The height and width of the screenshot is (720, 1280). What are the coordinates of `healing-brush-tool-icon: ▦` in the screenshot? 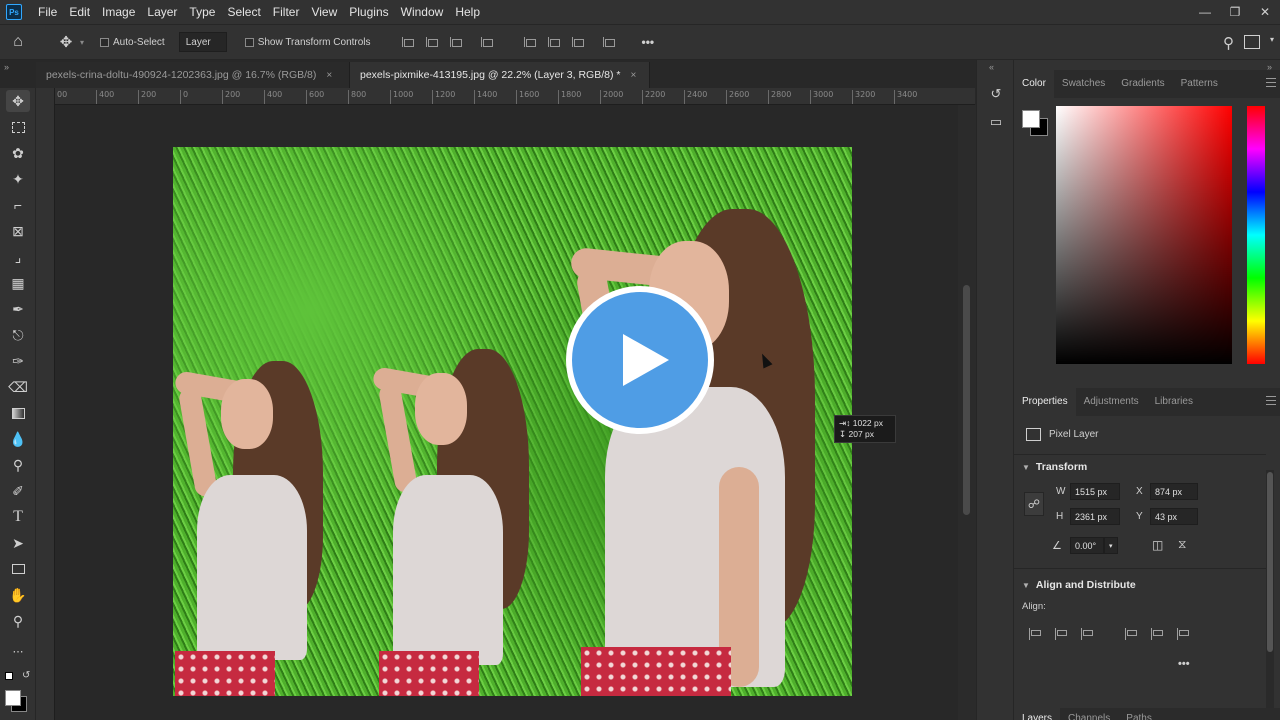 It's located at (18, 283).